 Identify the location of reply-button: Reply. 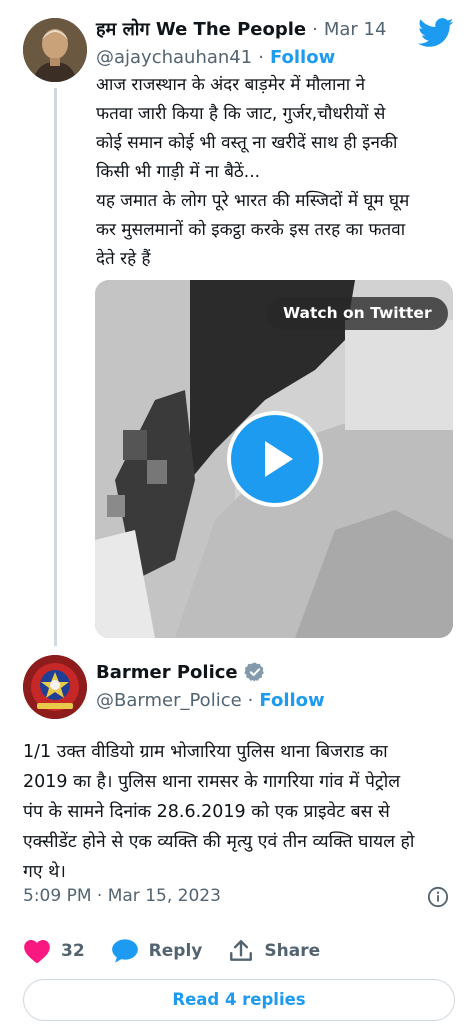
(157, 951).